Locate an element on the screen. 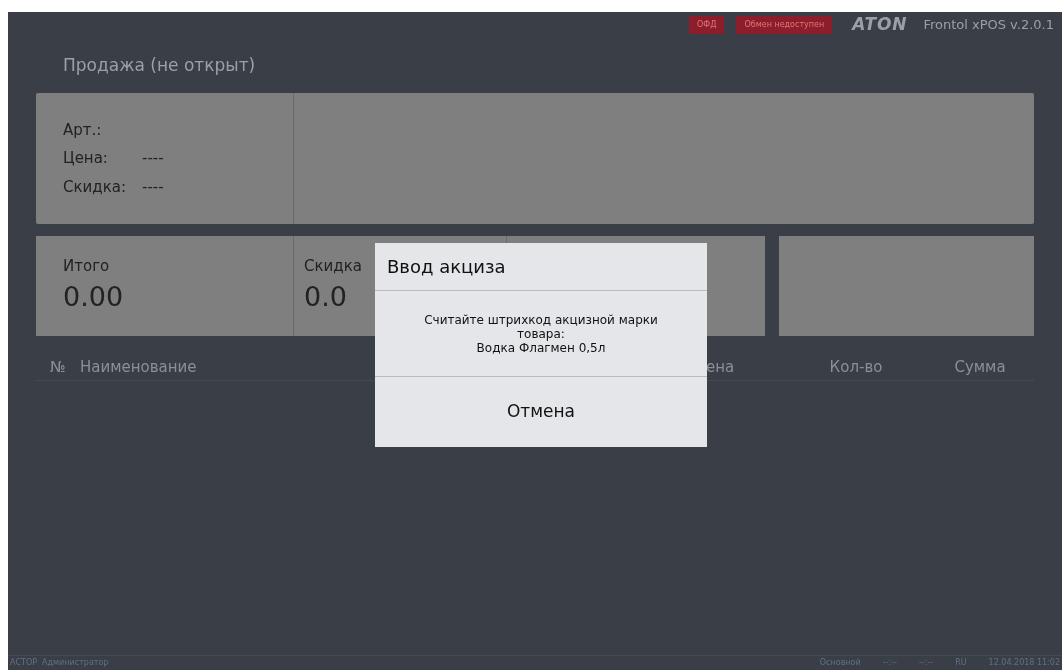  status-text: Администратор is located at coordinates (75, 663).